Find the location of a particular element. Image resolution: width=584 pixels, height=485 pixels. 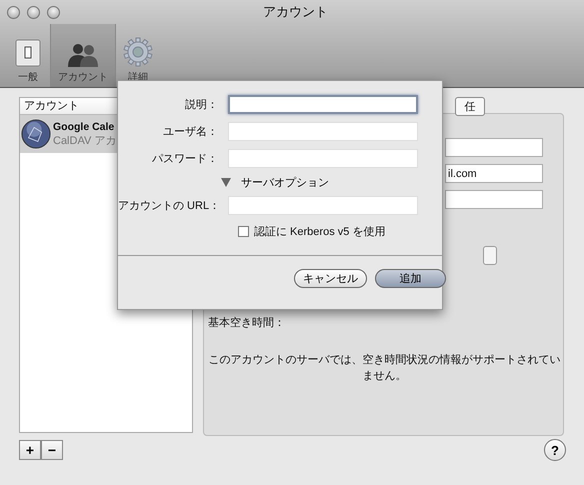

window-title: アカウント is located at coordinates (295, 12).